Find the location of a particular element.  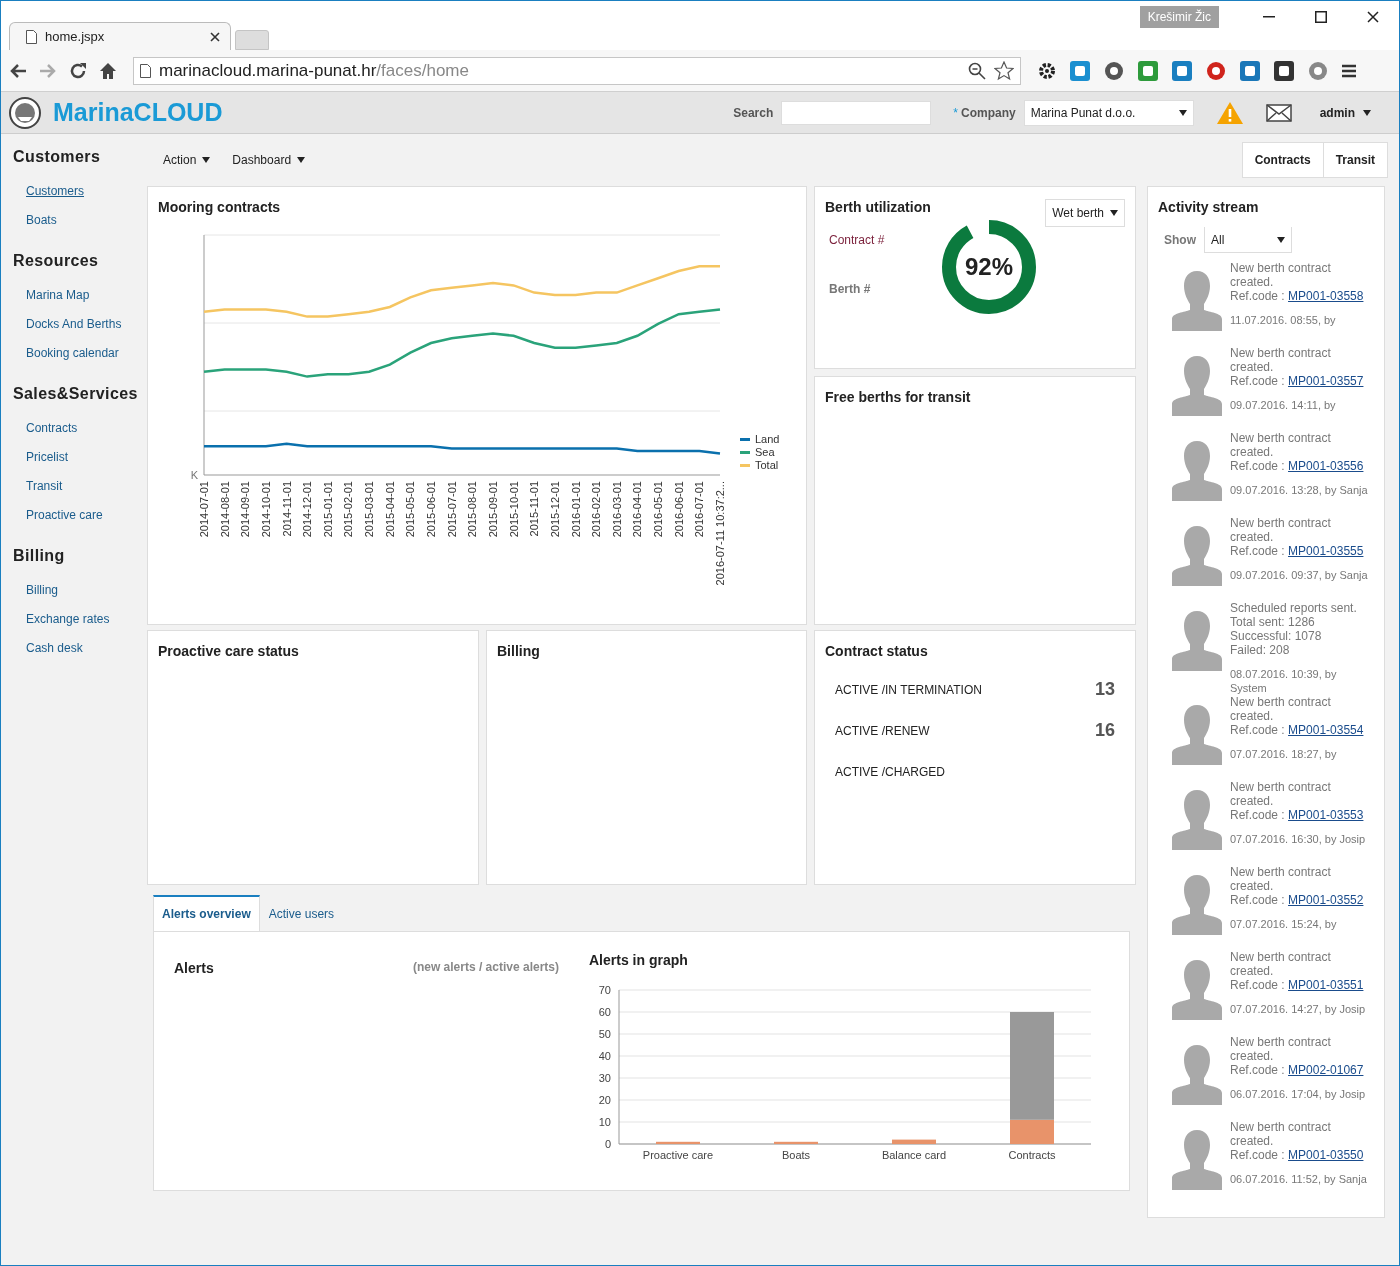

ref-link: MP001-03558 is located at coordinates (1326, 296).